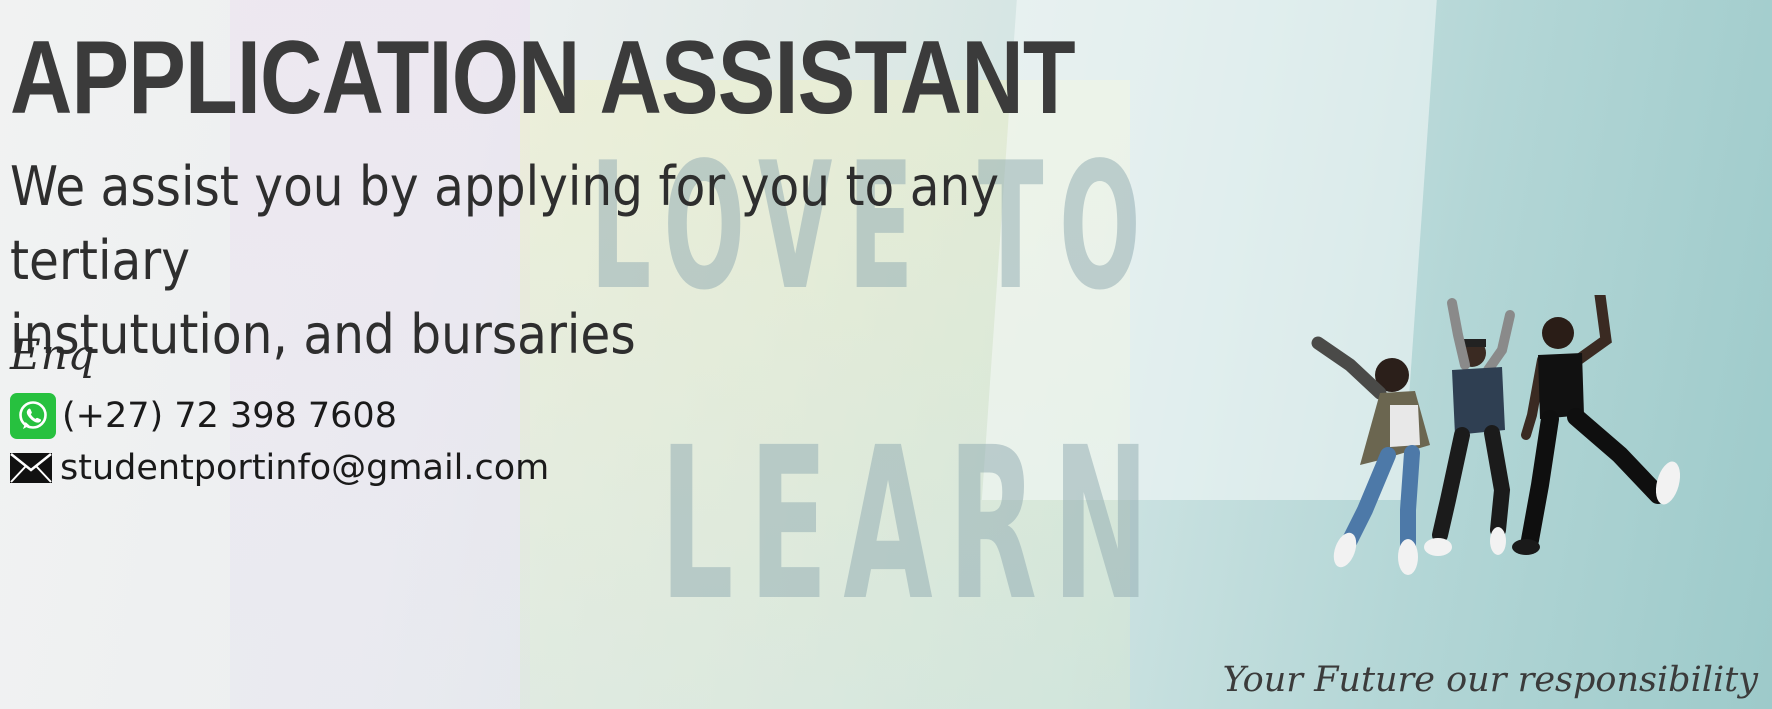 This screenshot has width=1772, height=709. What do you see at coordinates (229, 416) in the screenshot?
I see `phone-number: (+27) 72 398 7608` at bounding box center [229, 416].